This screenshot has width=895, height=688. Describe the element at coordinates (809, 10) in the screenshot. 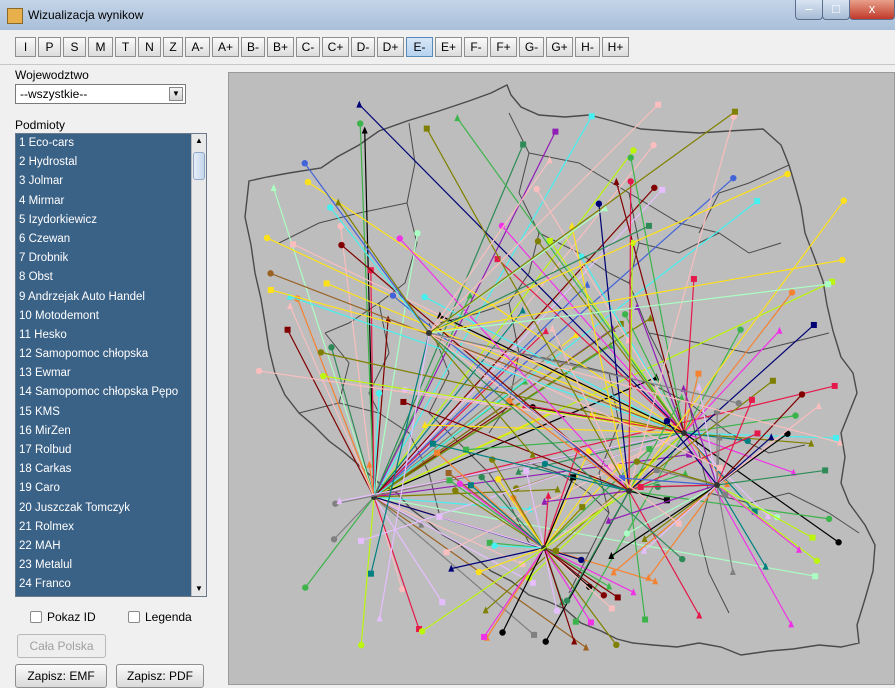

I see `minimize-button: –` at that location.